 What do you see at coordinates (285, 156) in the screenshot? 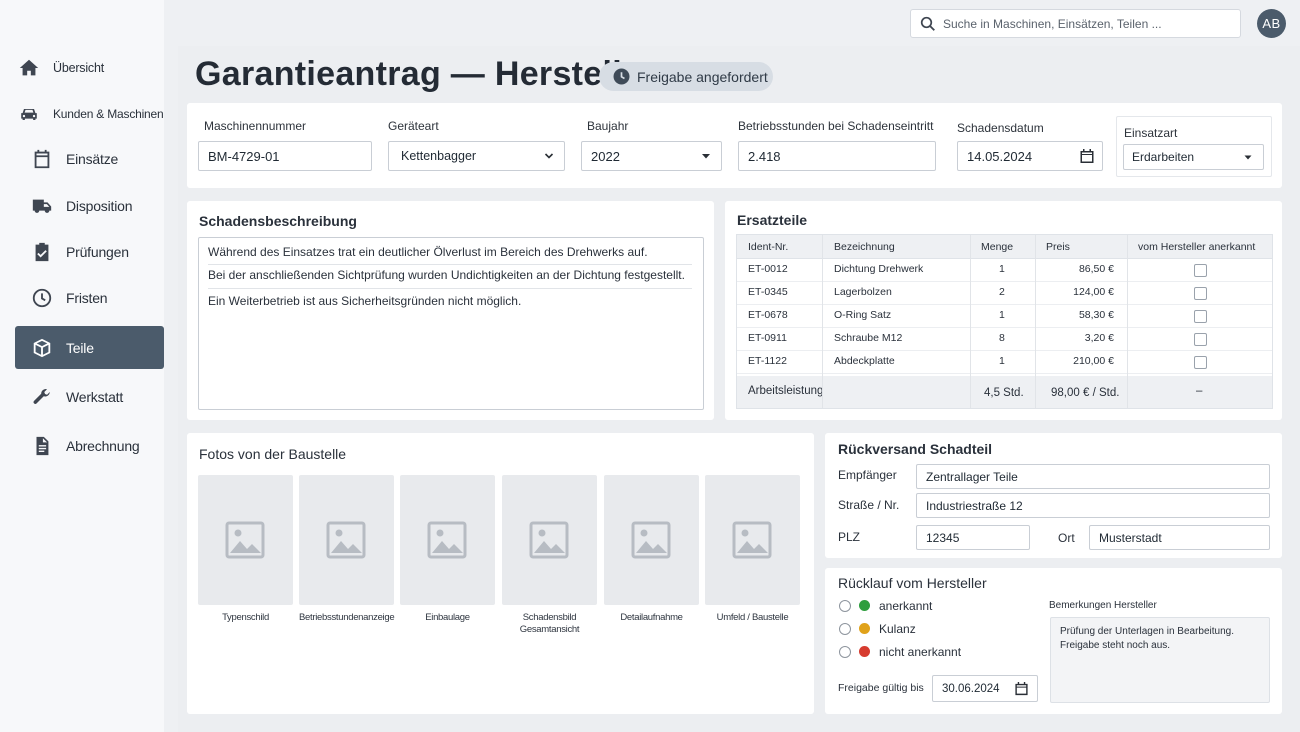
I see `machine-number-field: BM-4729-01` at bounding box center [285, 156].